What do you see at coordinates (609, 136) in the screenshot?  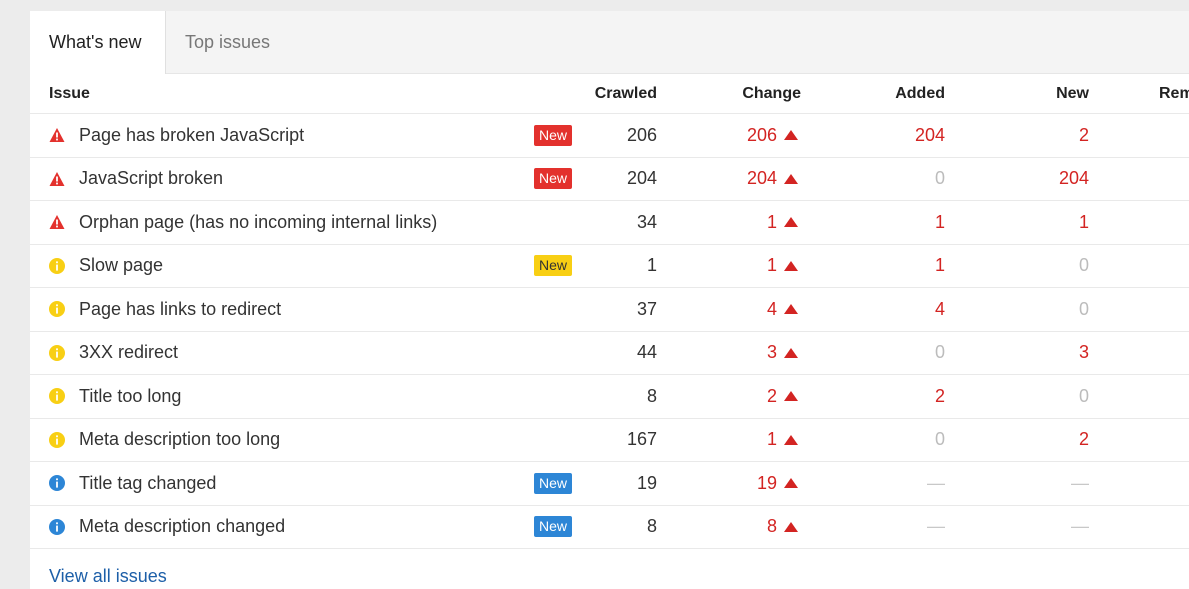 I see `table-row: Page has broken JavaScript New 206 206 204 2` at bounding box center [609, 136].